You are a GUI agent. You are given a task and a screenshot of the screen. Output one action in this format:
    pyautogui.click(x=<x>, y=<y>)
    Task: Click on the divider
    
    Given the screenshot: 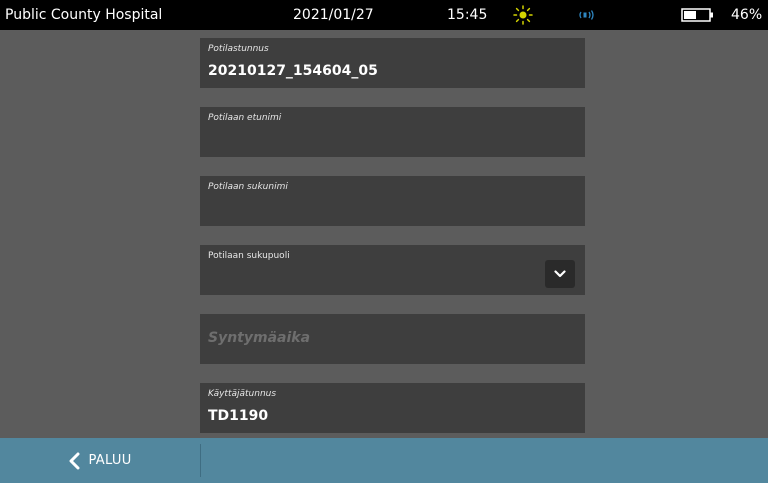 What is the action you would take?
    pyautogui.click(x=200, y=460)
    